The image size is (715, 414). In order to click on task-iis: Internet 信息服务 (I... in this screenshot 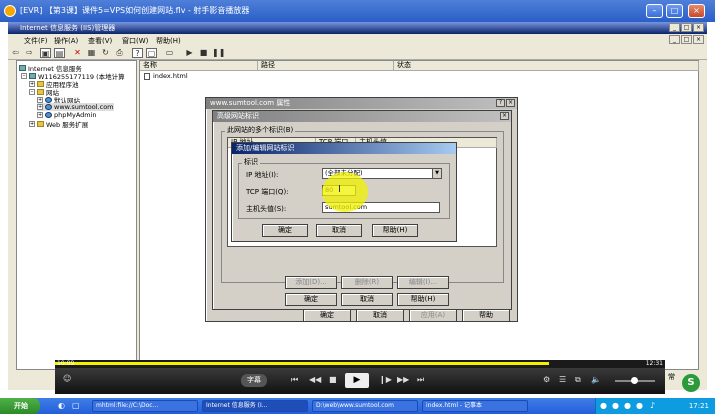, I will do `click(255, 406)`.